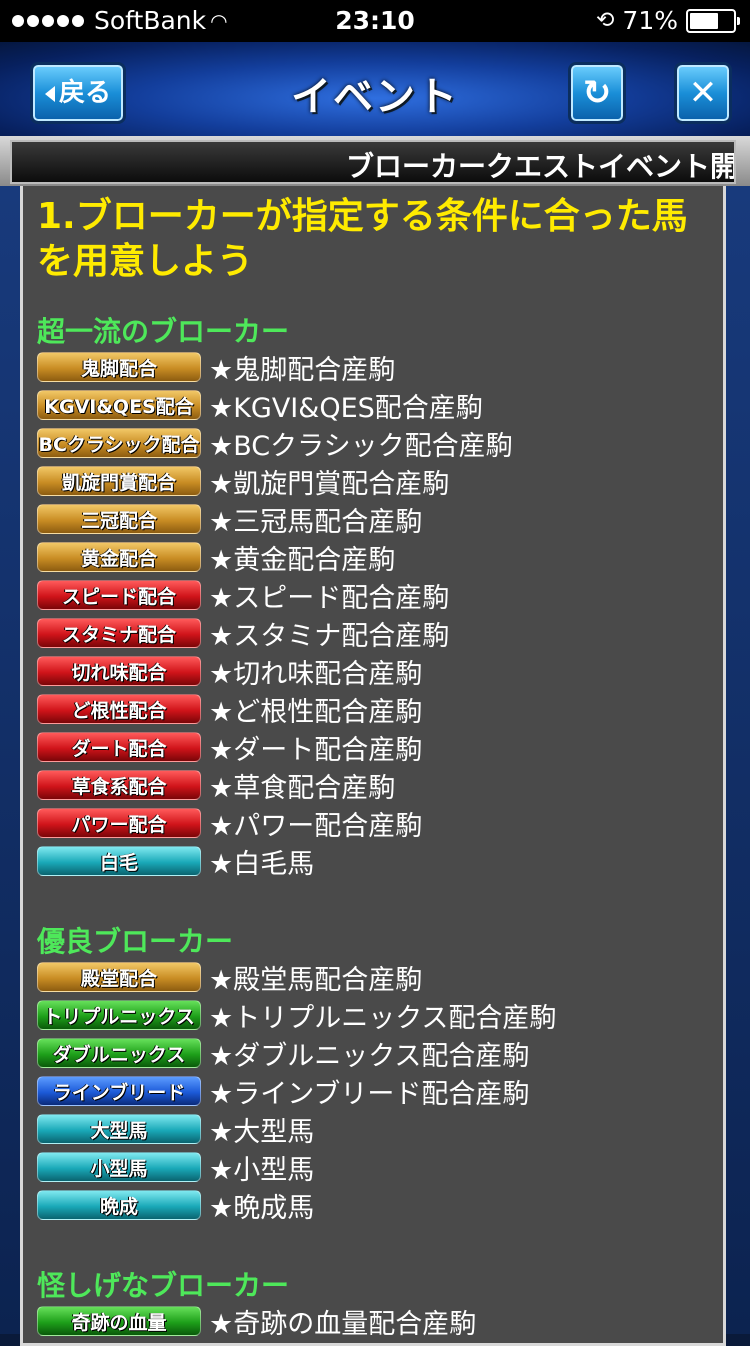 This screenshot has height=1346, width=750. I want to click on condition-badge: KGVI&QES配合, so click(119, 405).